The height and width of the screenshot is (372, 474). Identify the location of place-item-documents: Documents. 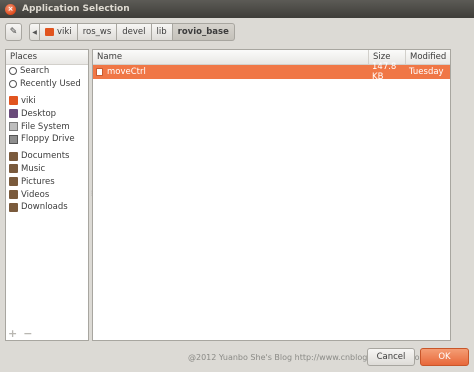
(47, 156).